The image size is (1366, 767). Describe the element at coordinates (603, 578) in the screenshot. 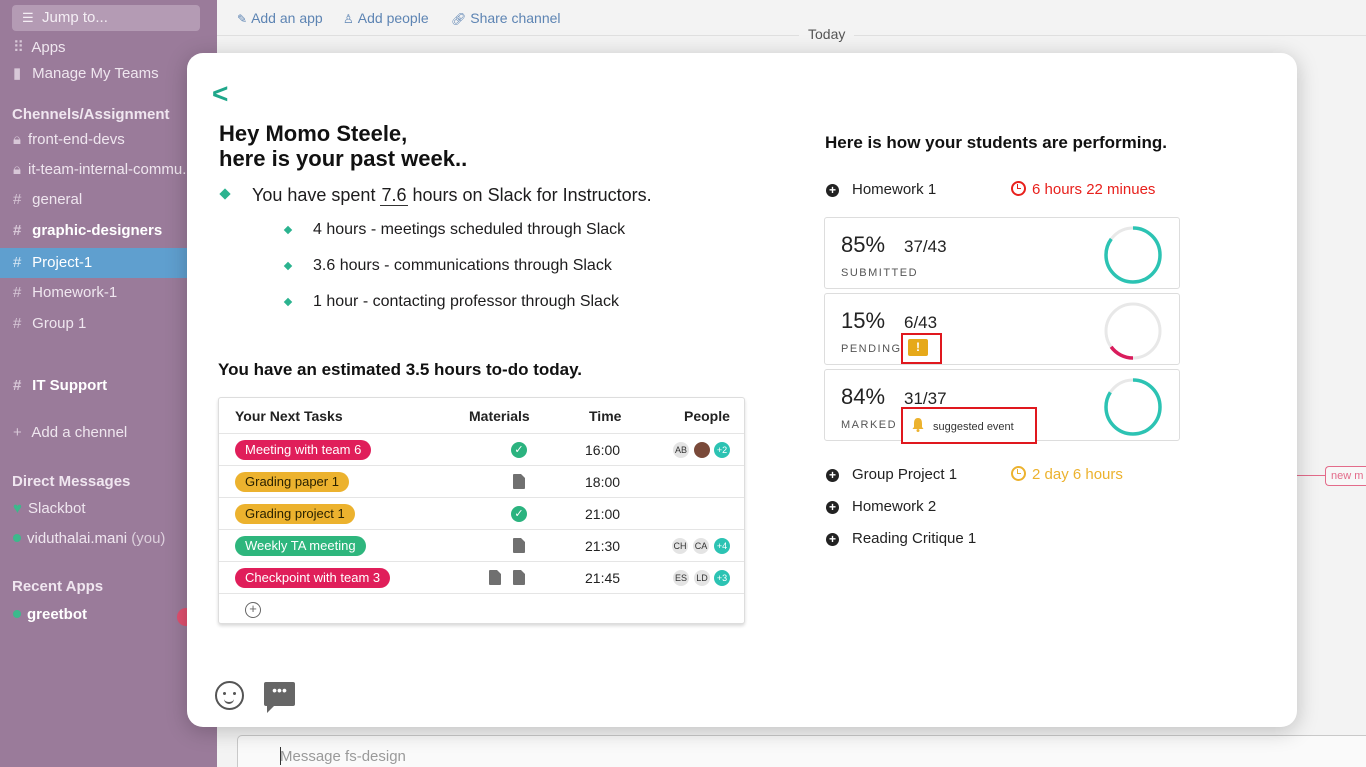

I see `task-time: 21:45` at that location.